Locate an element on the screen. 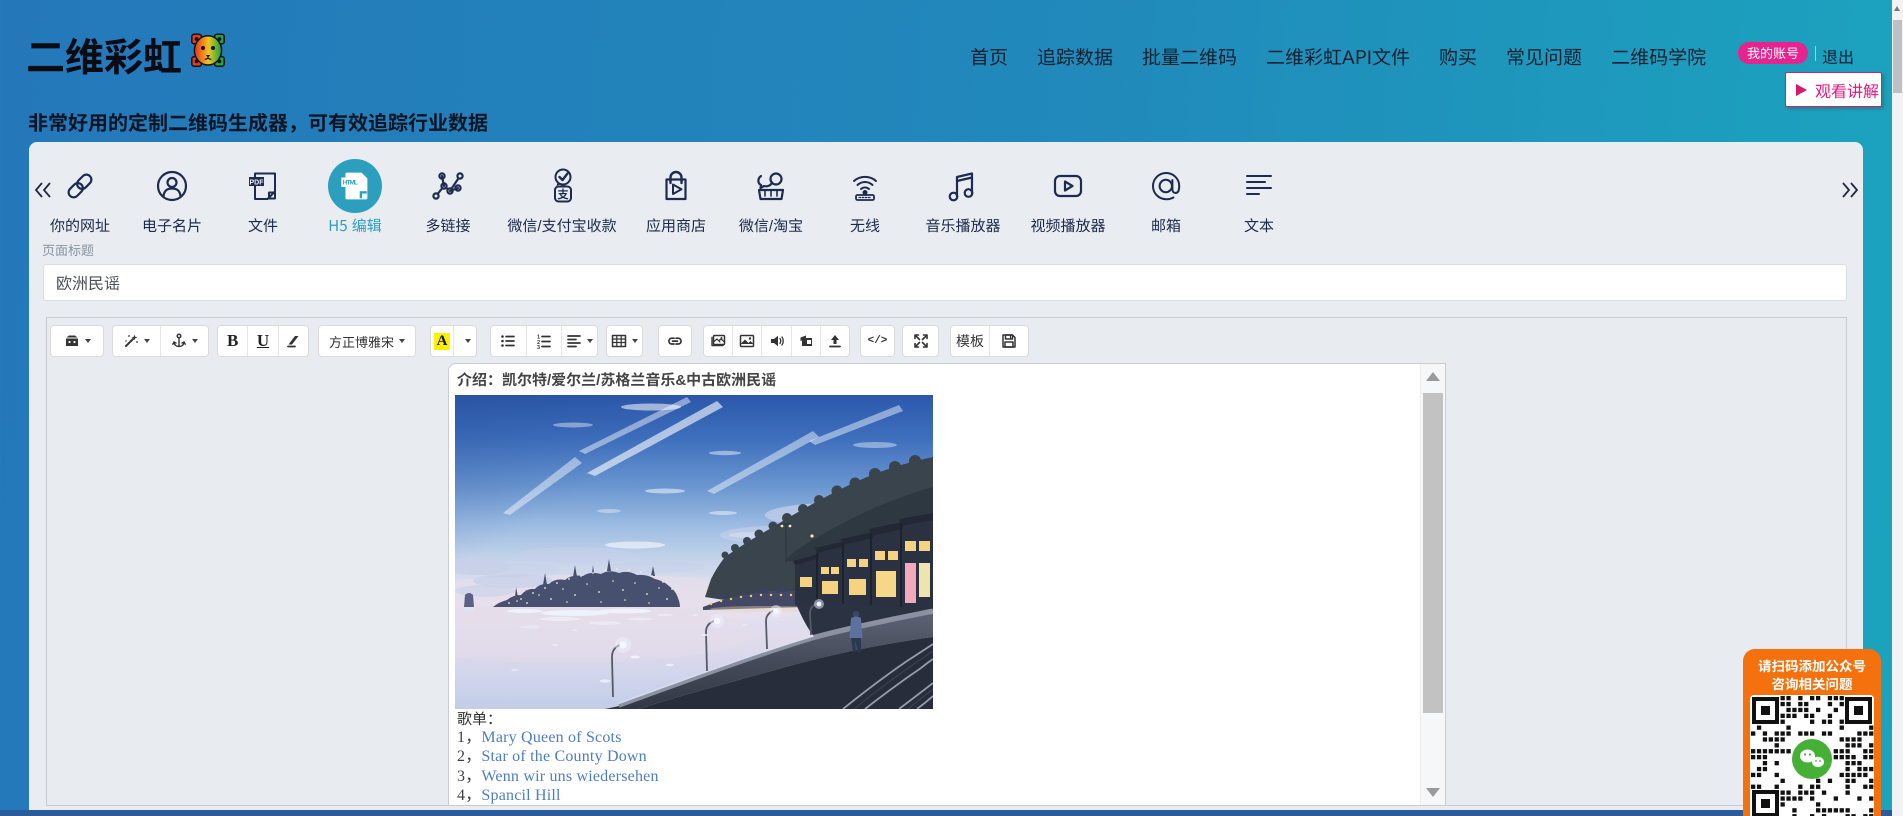  svg-text: PDF is located at coordinates (257, 182).